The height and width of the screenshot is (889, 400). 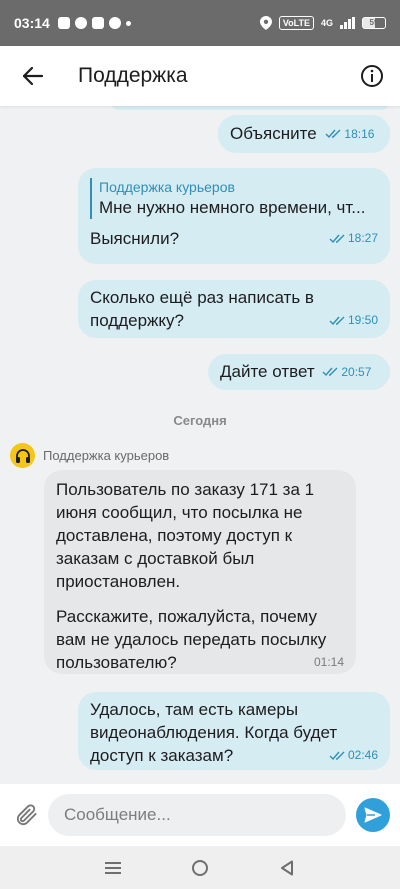 I want to click on message-meta: 18:27, so click(x=353, y=238).